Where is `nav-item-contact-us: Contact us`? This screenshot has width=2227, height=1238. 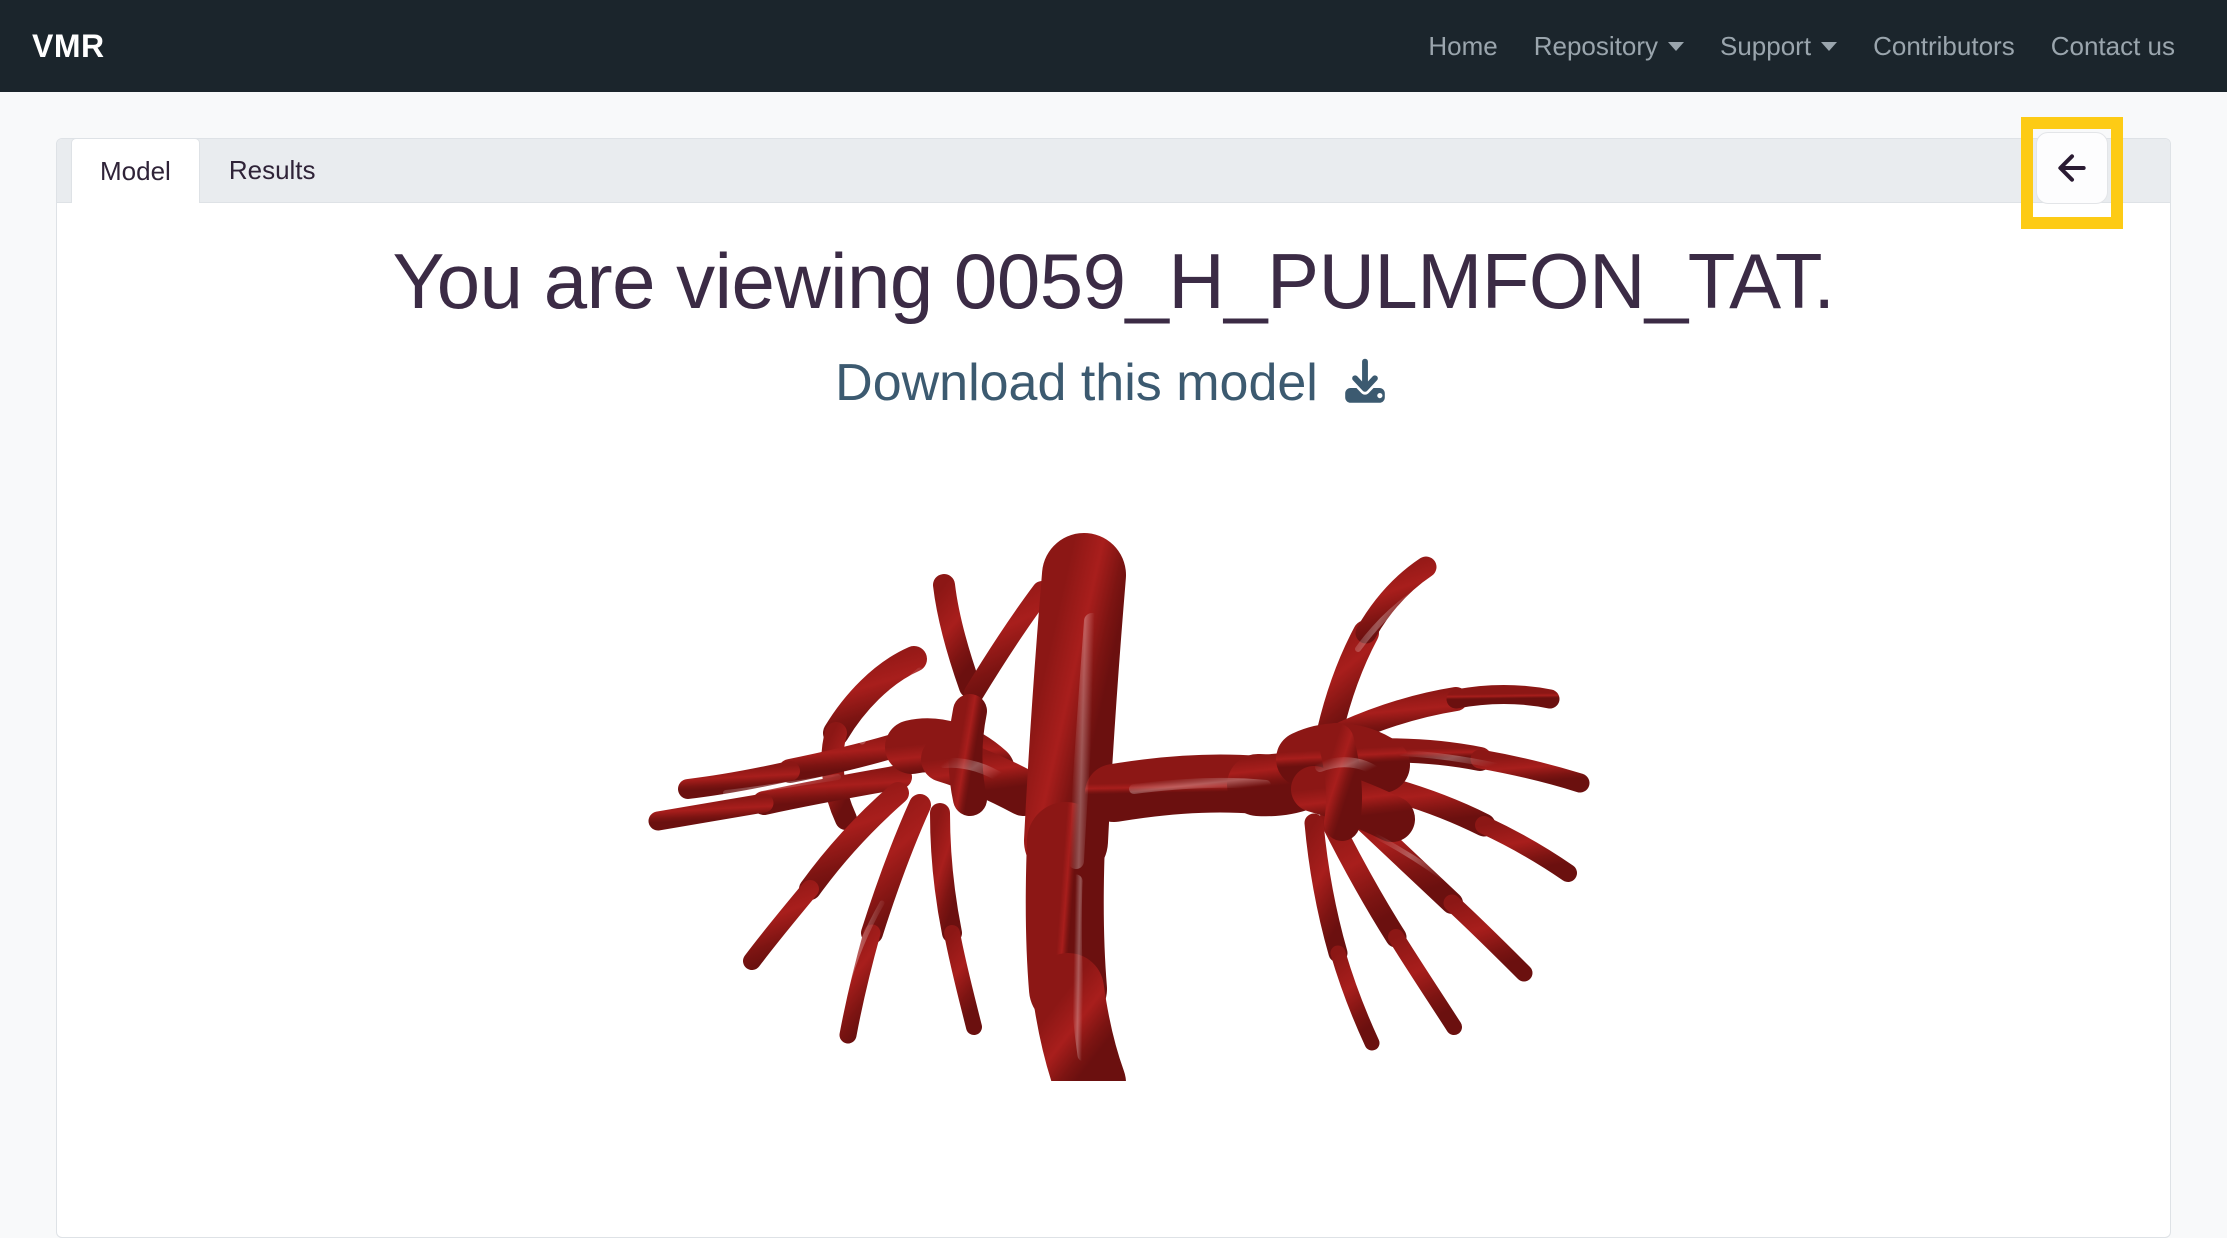
nav-item-contact-us: Contact us is located at coordinates (2113, 46).